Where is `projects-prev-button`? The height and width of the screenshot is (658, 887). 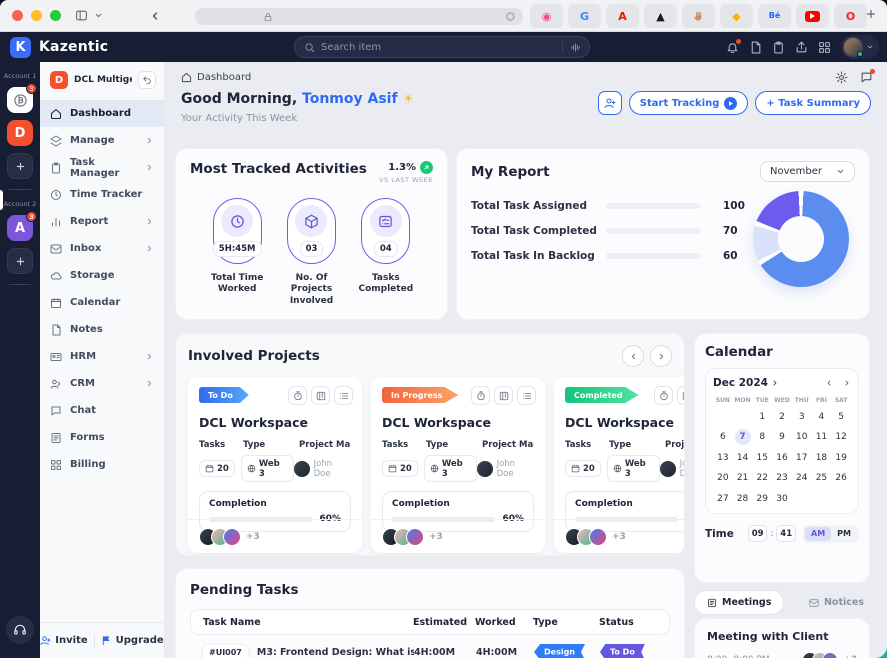
projects-prev-button is located at coordinates (633, 356).